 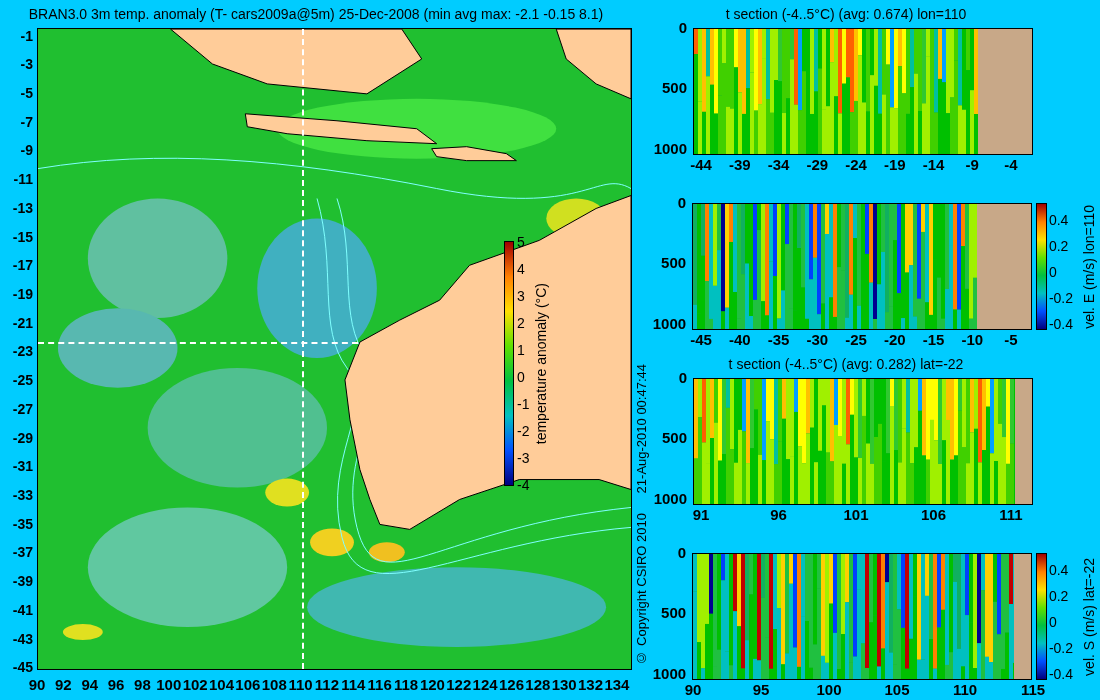 I want to click on tick-label: -31, so click(x=22, y=467).